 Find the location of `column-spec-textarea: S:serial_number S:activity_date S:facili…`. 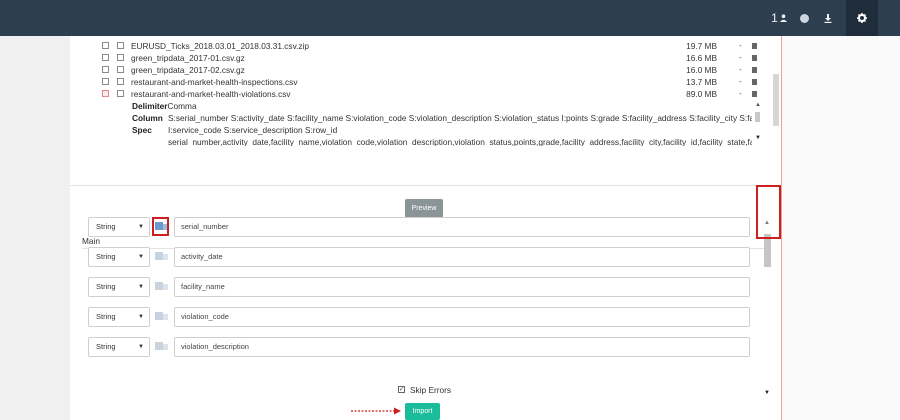

column-spec-textarea: S:serial_number S:activity_date S:facili… is located at coordinates (460, 129).